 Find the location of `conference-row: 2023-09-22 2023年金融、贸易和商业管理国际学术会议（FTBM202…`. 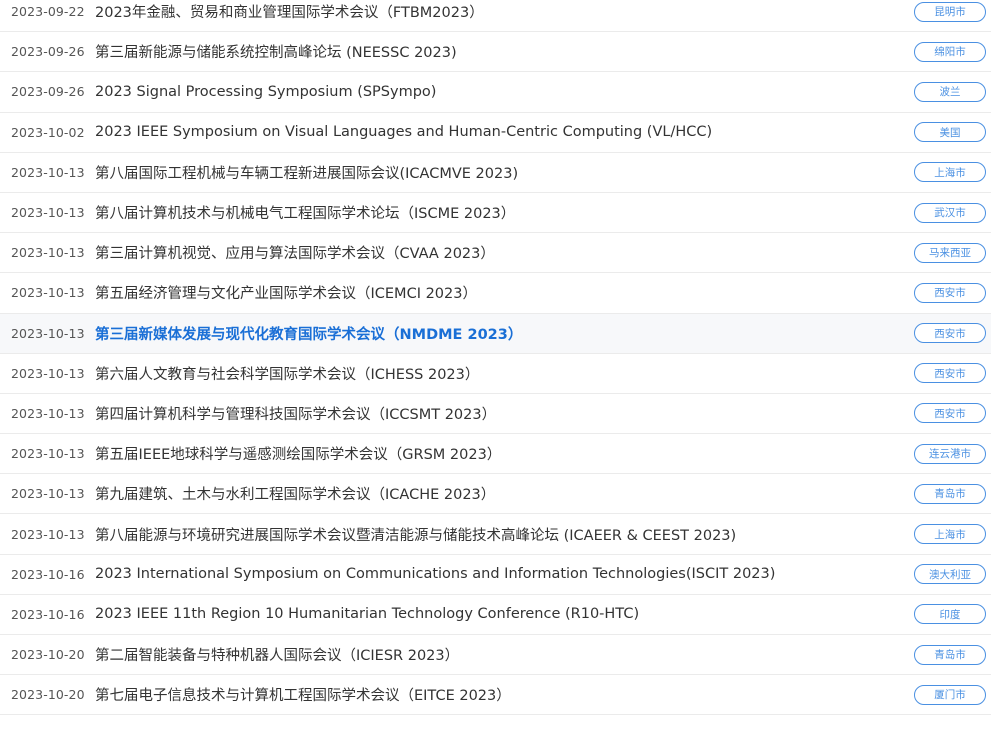

conference-row: 2023-09-22 2023年金融、贸易和商业管理国际学术会议（FTBM202… is located at coordinates (495, 16).